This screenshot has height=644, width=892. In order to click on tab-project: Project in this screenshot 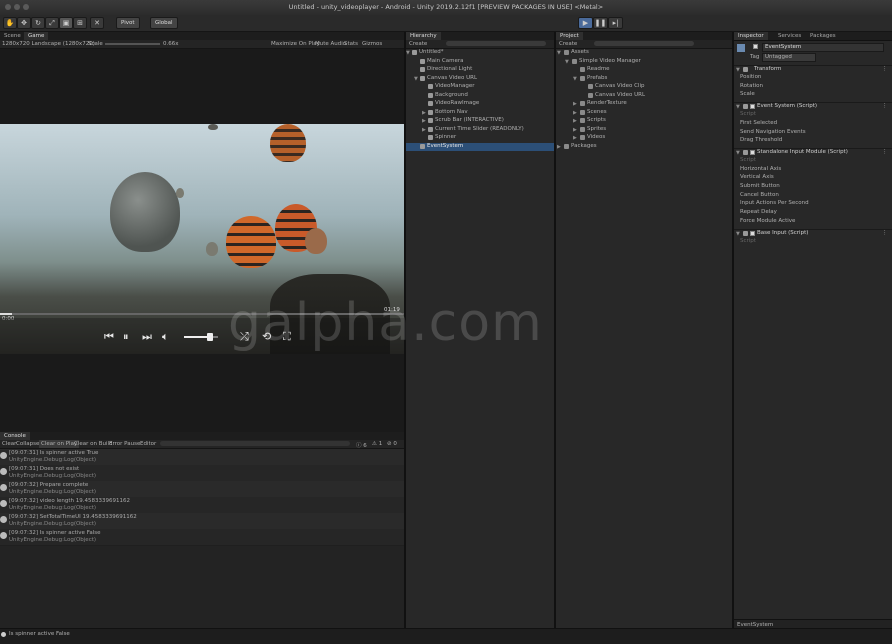, I will do `click(569, 36)`.